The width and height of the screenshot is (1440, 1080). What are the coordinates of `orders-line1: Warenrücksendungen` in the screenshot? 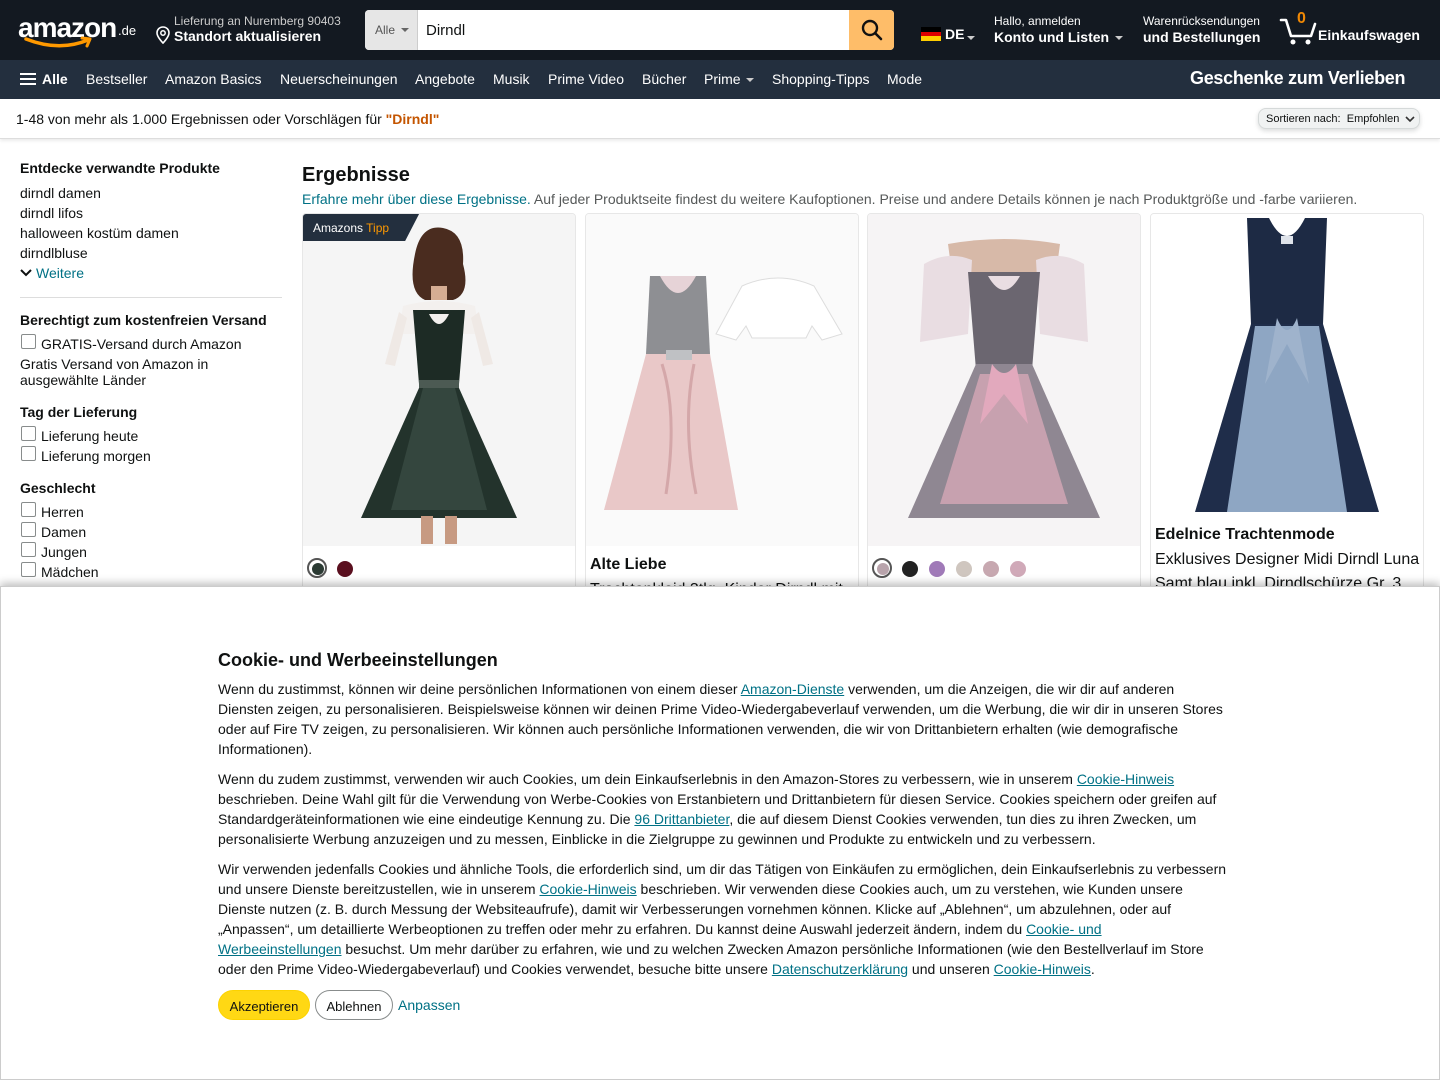 It's located at (1201, 21).